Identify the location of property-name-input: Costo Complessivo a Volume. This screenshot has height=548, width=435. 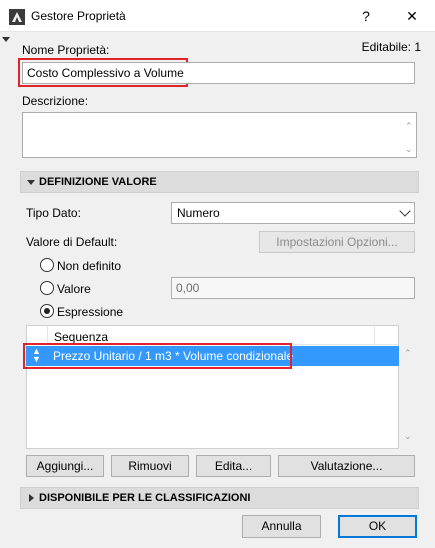
(218, 73).